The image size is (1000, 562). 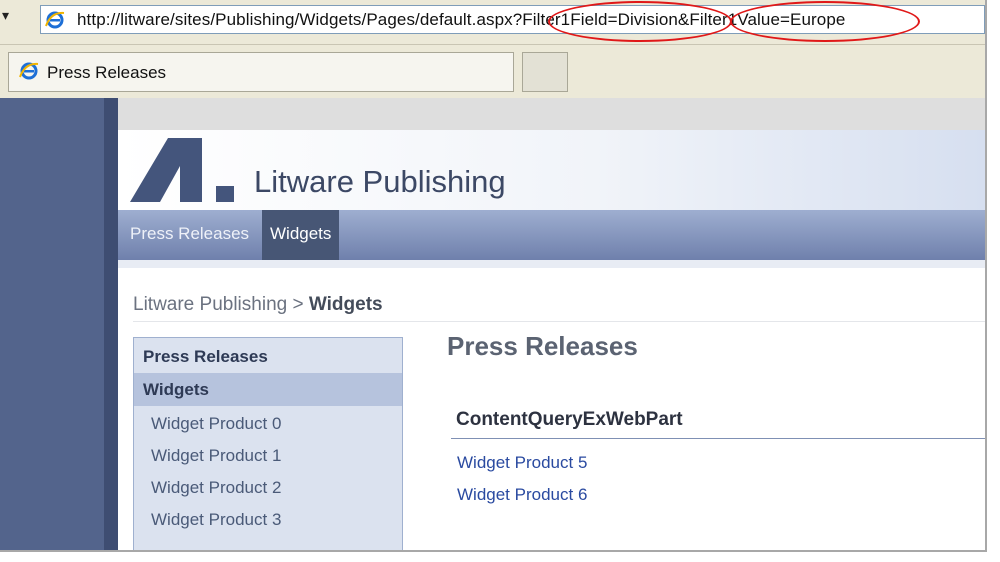 I want to click on tab-bar: Press Releases, so click(x=492, y=71).